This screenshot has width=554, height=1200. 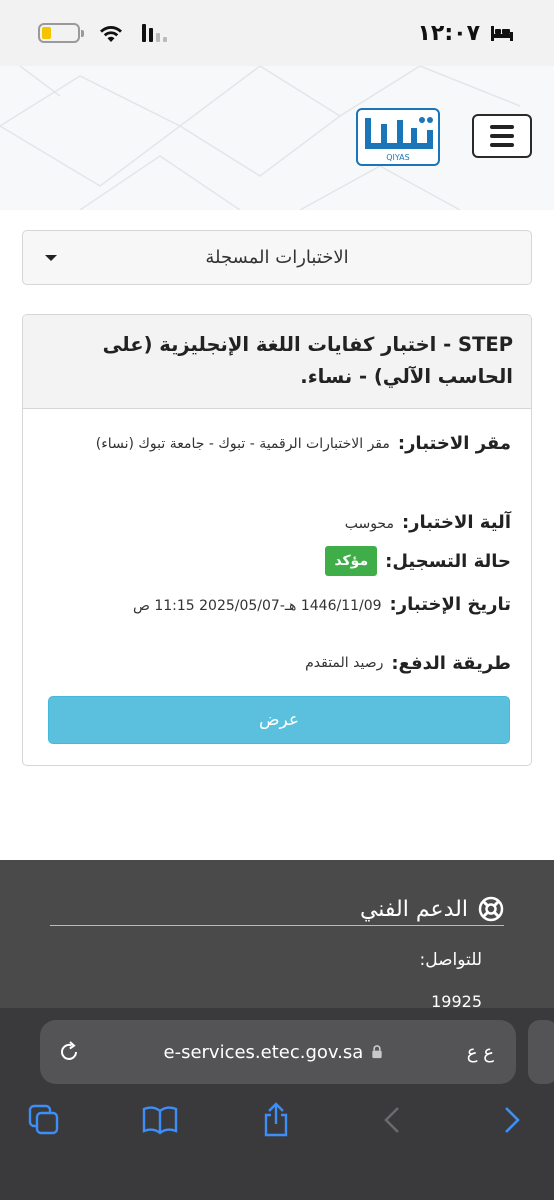 I want to click on url-display: e-services.etec.gov.sa, so click(x=274, y=1052).